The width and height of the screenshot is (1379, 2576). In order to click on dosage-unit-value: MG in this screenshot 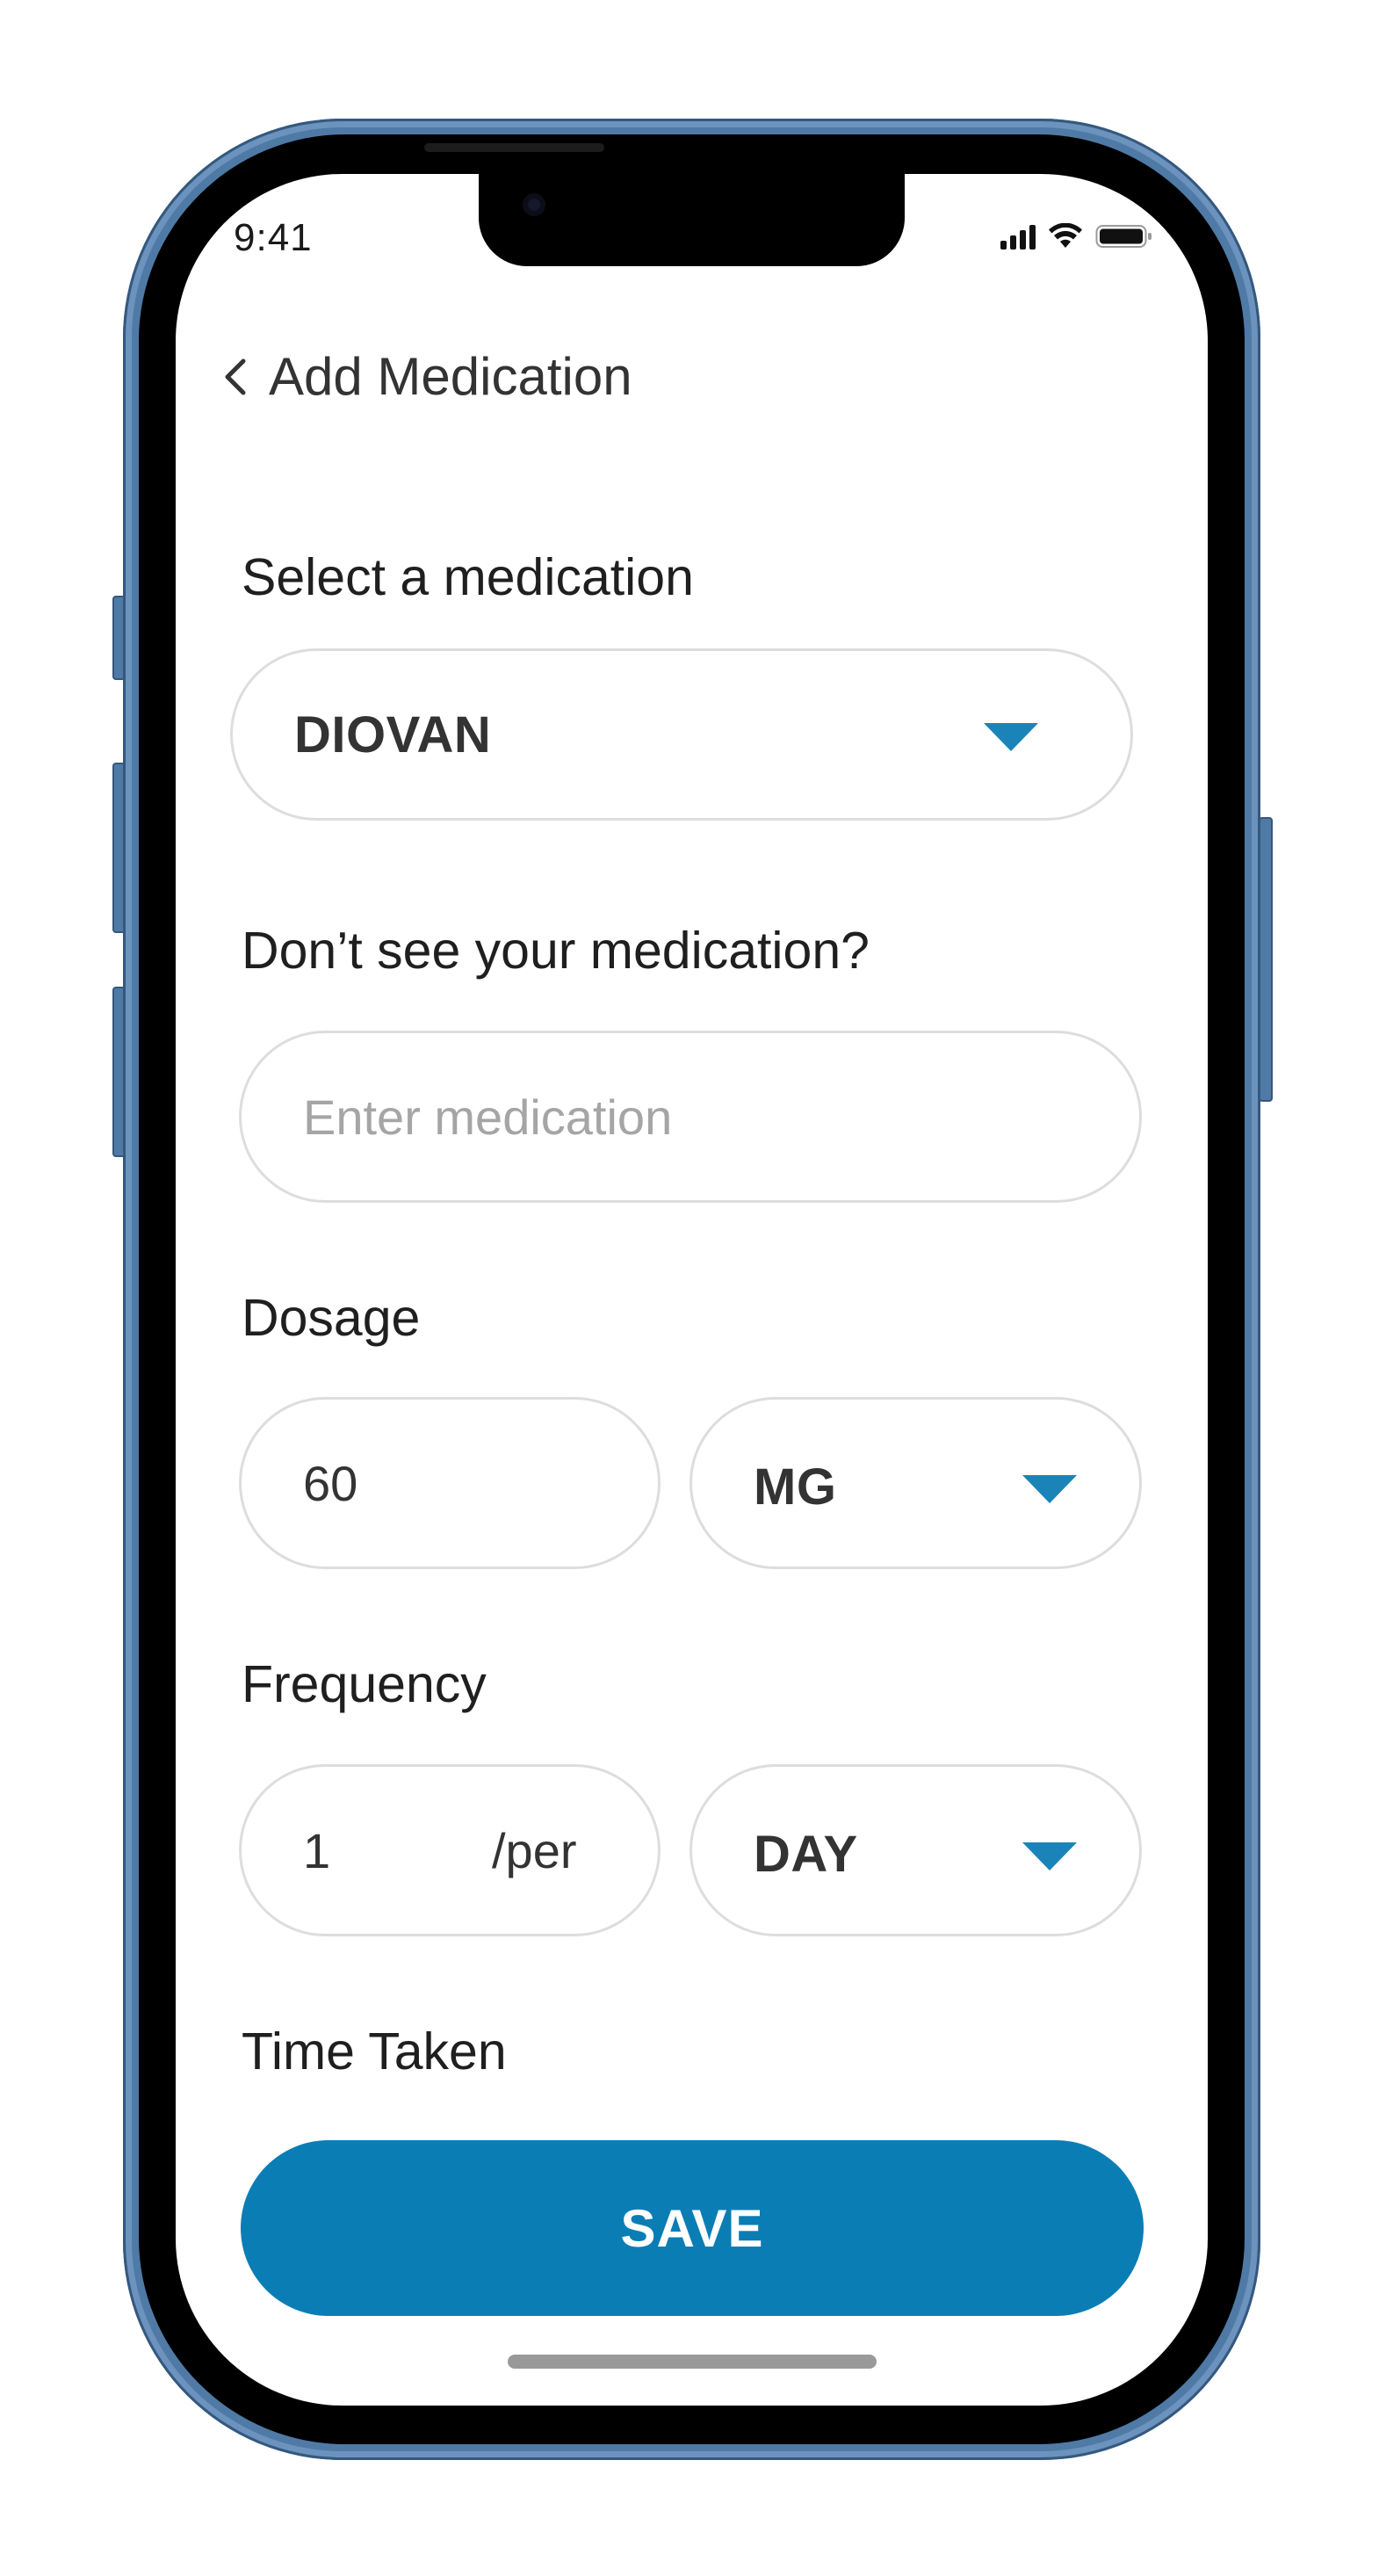, I will do `click(795, 1487)`.